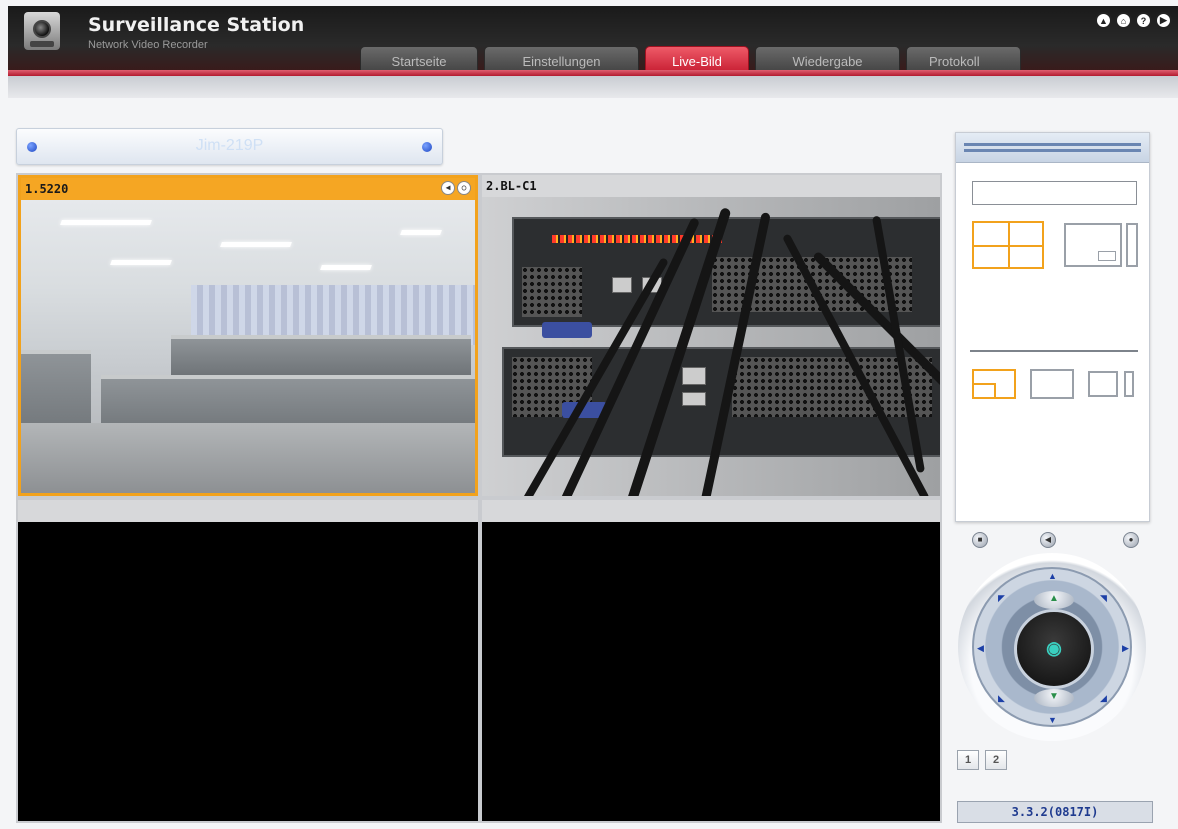  What do you see at coordinates (980, 648) in the screenshot?
I see `pan-left-arrow-icon: ◀` at bounding box center [980, 648].